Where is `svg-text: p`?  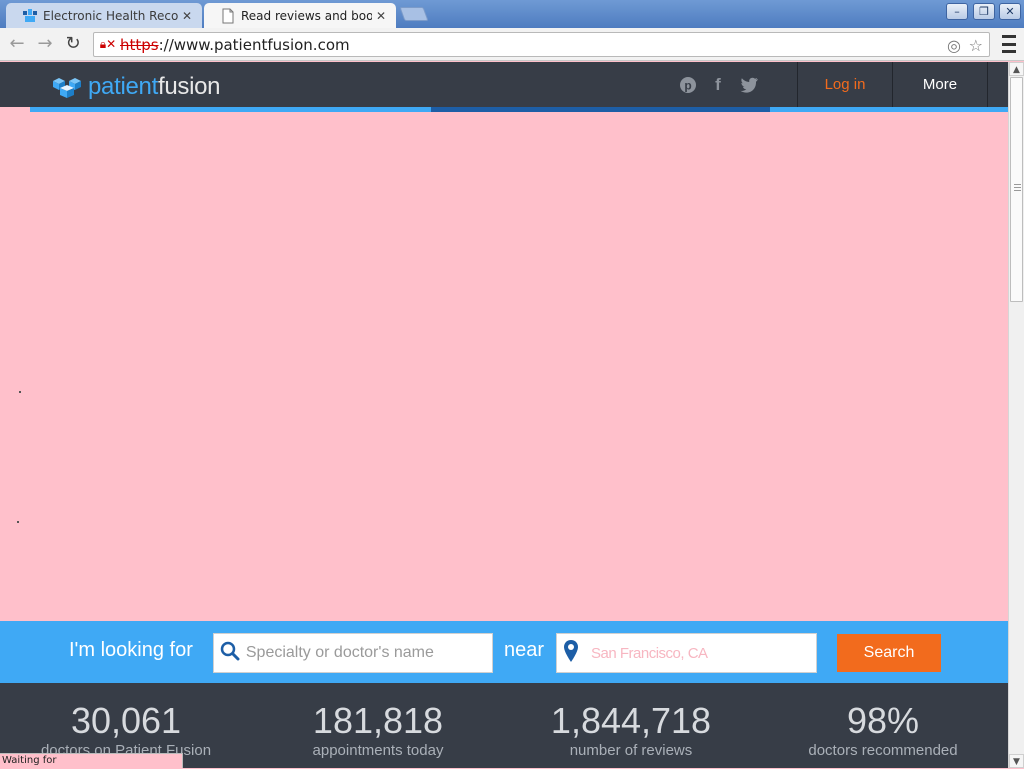
svg-text: p is located at coordinates (687, 86).